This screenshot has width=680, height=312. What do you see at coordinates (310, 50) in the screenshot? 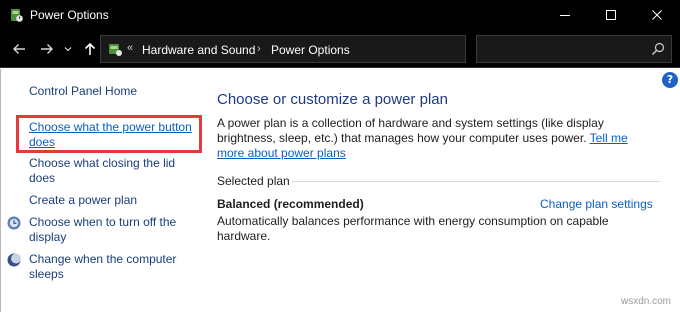
I see `breadcrumb-power-options: Power Options` at bounding box center [310, 50].